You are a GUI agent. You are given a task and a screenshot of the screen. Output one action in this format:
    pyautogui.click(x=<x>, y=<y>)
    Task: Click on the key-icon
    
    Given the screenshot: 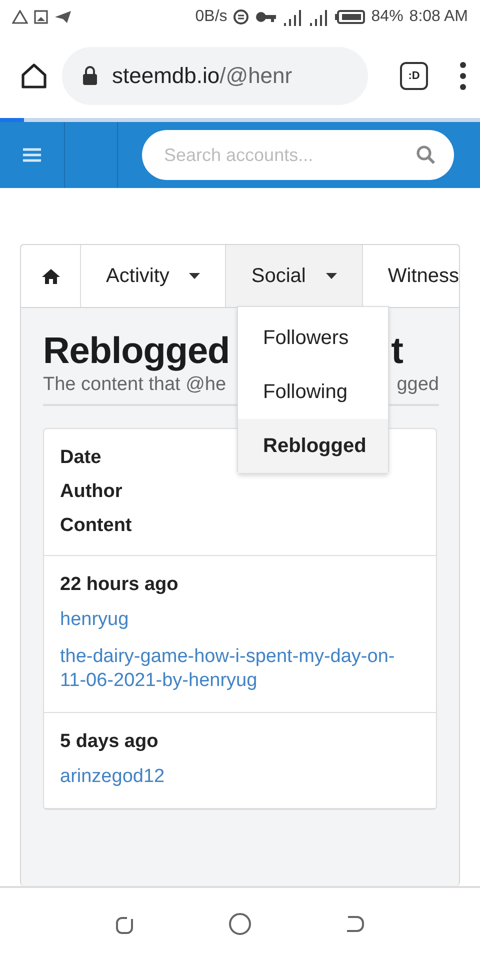 What is the action you would take?
    pyautogui.click(x=266, y=17)
    